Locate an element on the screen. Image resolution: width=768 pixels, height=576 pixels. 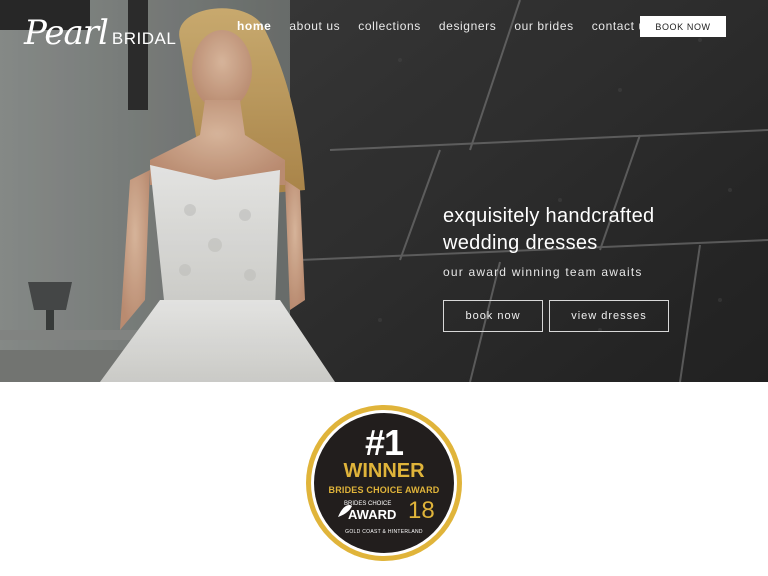
nav-item-designers: designers is located at coordinates (467, 26).